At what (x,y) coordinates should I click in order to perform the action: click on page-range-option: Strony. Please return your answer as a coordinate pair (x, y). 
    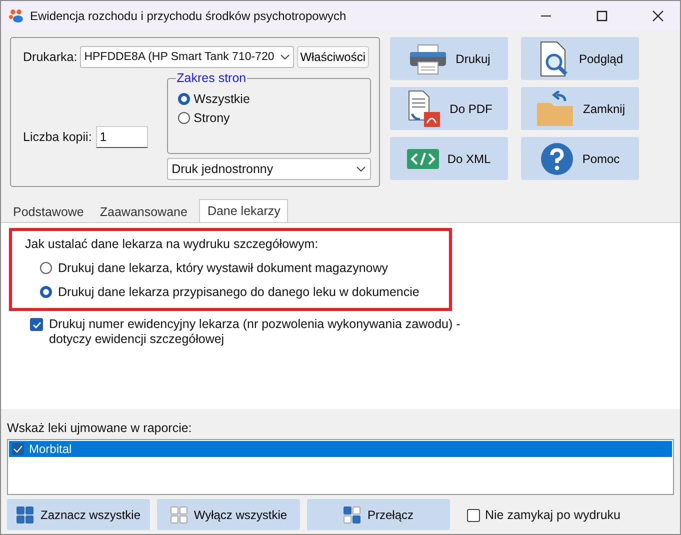
    Looking at the image, I should click on (269, 117).